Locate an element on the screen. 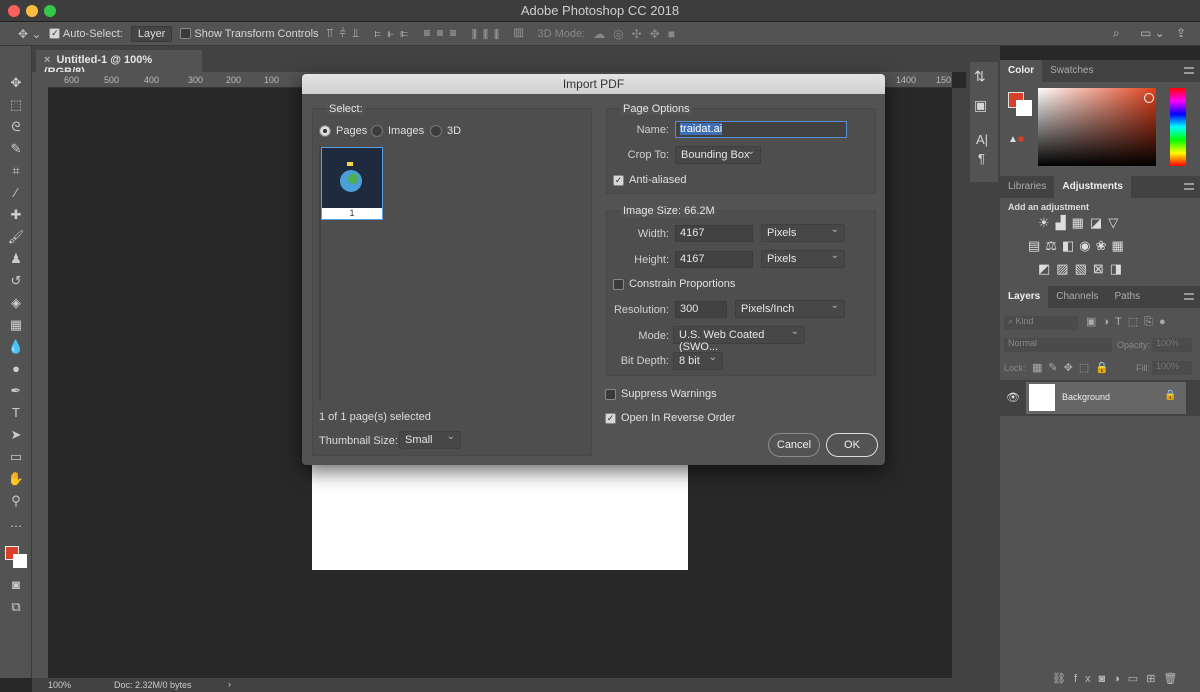  quick-mask-icon: ◙ is located at coordinates (16, 585).